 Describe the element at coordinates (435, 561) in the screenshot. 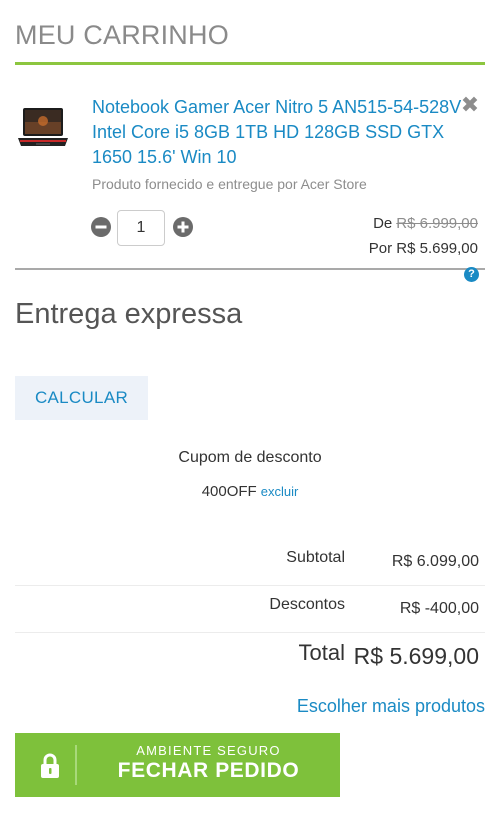

I see `subtotal-value: R$ 6.099,00` at that location.